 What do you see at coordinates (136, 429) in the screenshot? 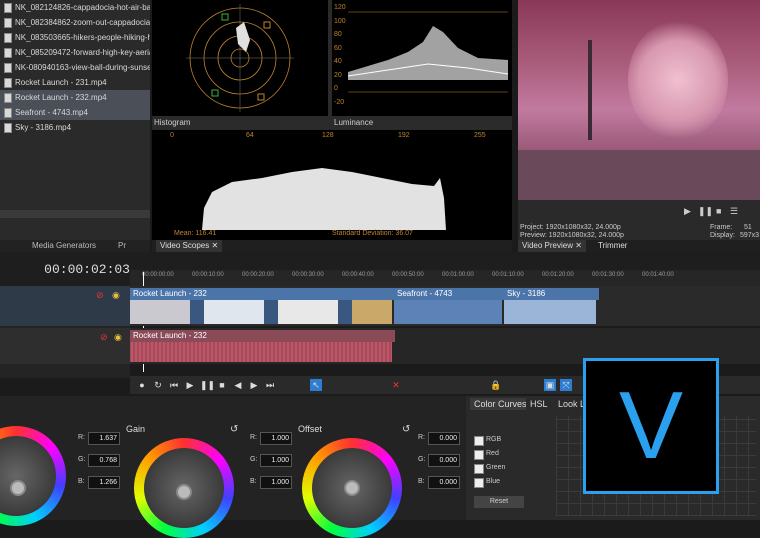
I see `gain-title: Gain` at bounding box center [136, 429].